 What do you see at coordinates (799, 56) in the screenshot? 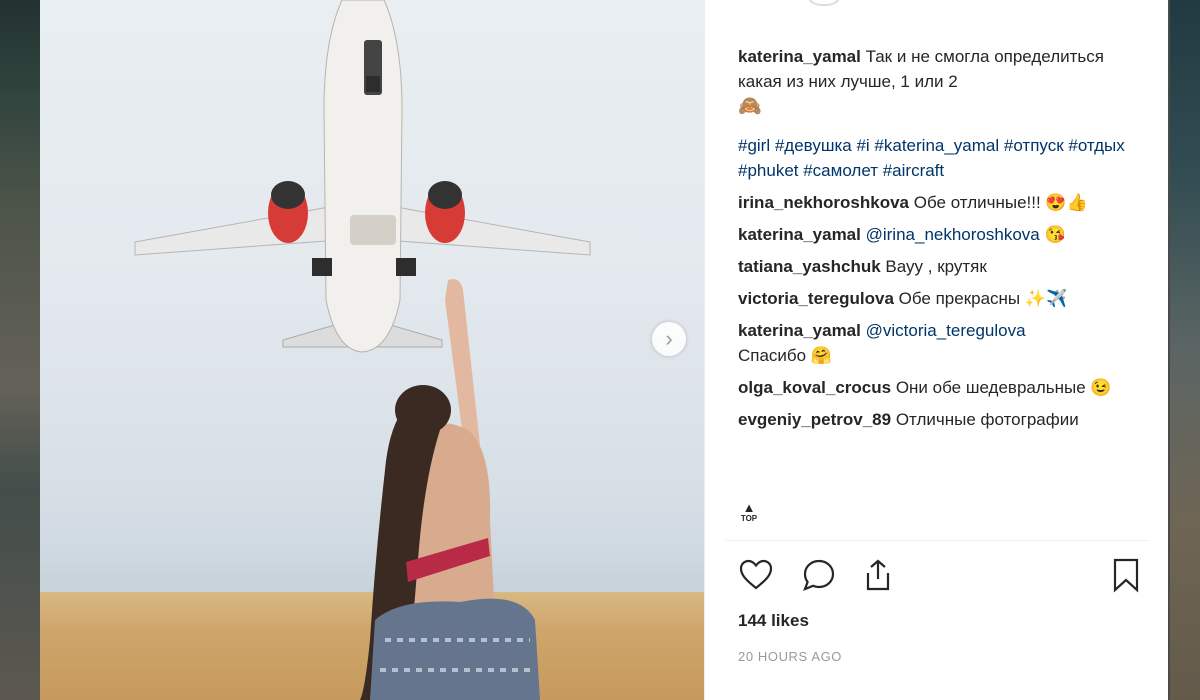
I see `caption-username: katerina_yamal` at bounding box center [799, 56].